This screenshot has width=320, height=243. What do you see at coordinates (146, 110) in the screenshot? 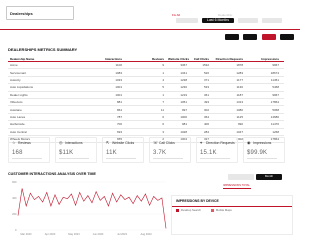
I see `table-row: Autolane 864 11 997 302 1080 5068` at bounding box center [146, 110].